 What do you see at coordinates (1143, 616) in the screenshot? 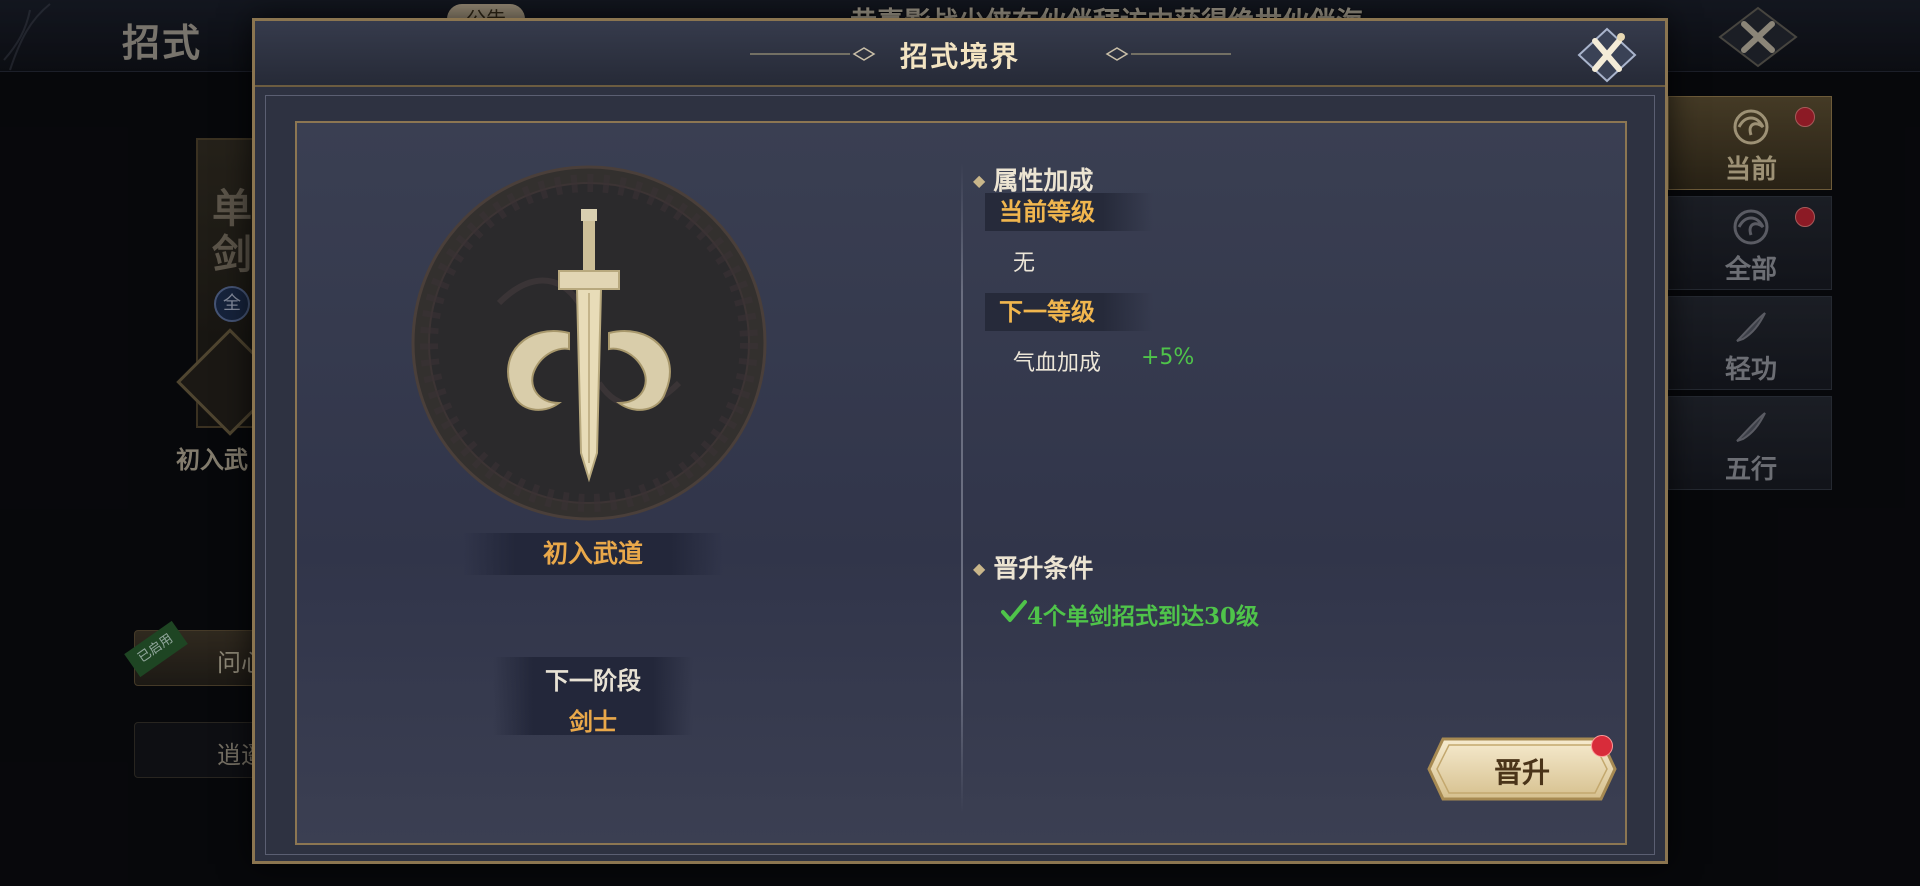
I see `requirement-condition: 4个单剑招式到达30级` at bounding box center [1143, 616].